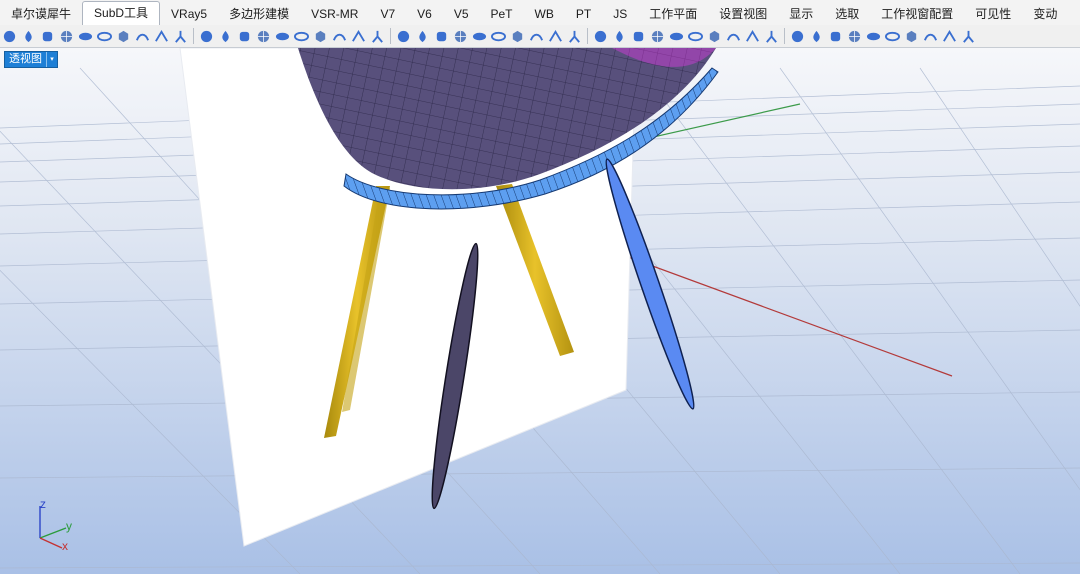 This screenshot has height=574, width=1080. What do you see at coordinates (387, 14) in the screenshot?
I see `tab-6: V7` at bounding box center [387, 14].